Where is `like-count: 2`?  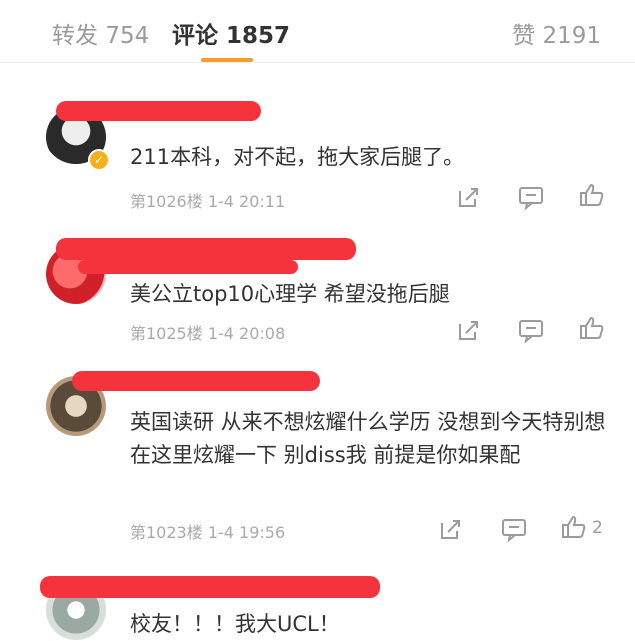 like-count: 2 is located at coordinates (597, 528).